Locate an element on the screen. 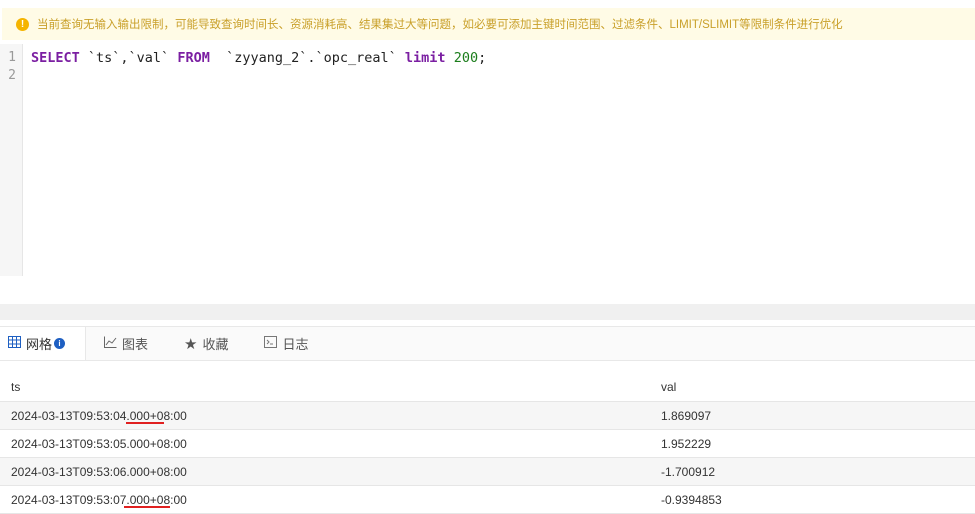 The width and height of the screenshot is (975, 514). tab-chart: 图表 is located at coordinates (126, 343).